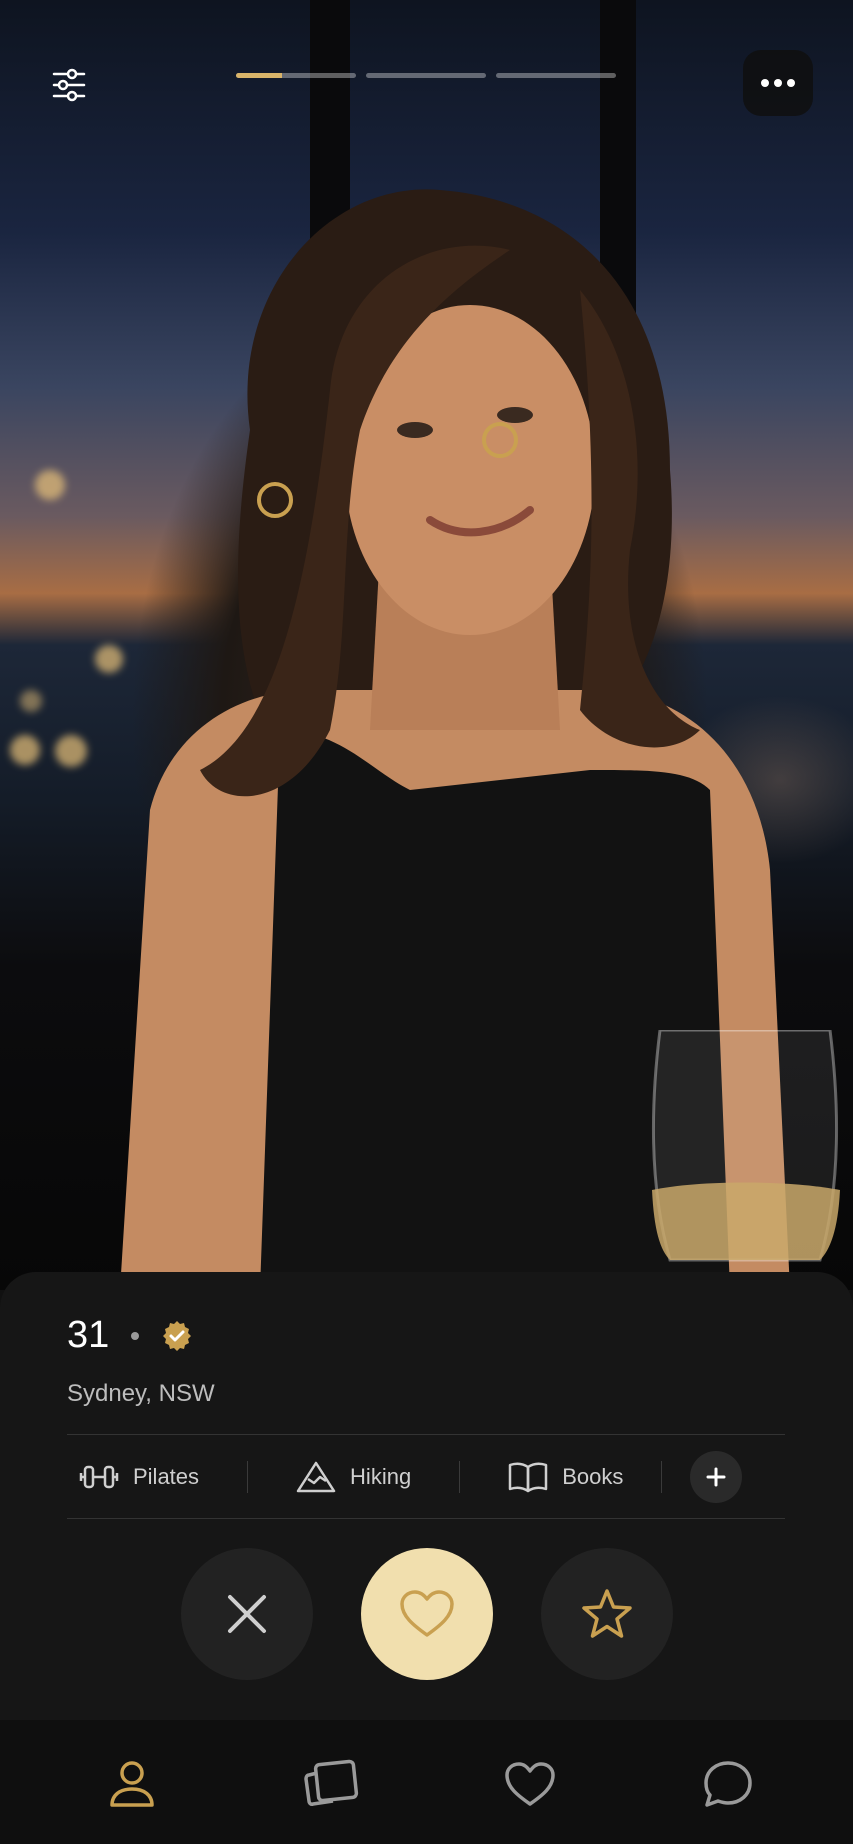  I want to click on interest-chip-pilates: Pilates, so click(139, 1477).